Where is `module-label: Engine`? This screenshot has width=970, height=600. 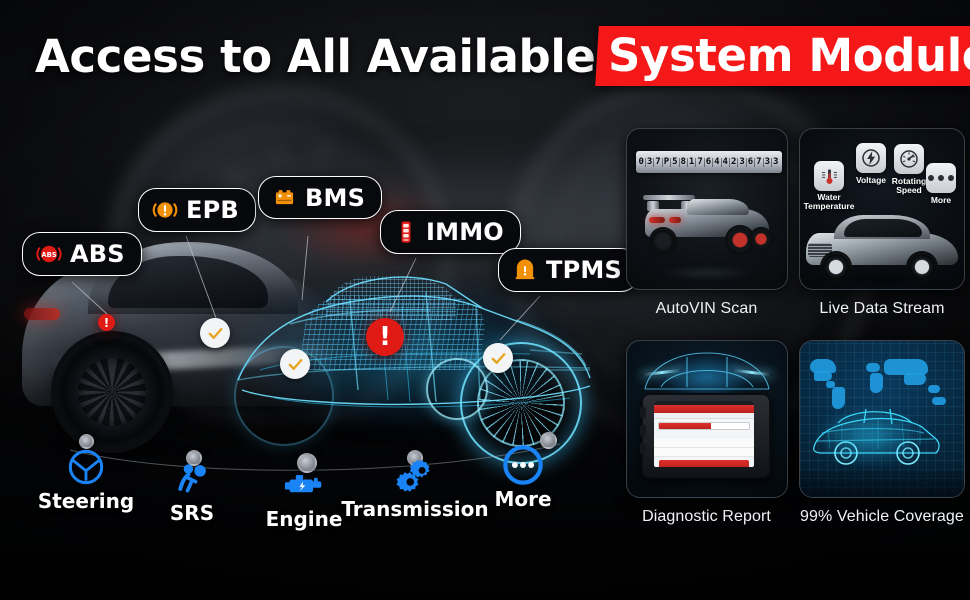
module-label: Engine is located at coordinates (304, 519).